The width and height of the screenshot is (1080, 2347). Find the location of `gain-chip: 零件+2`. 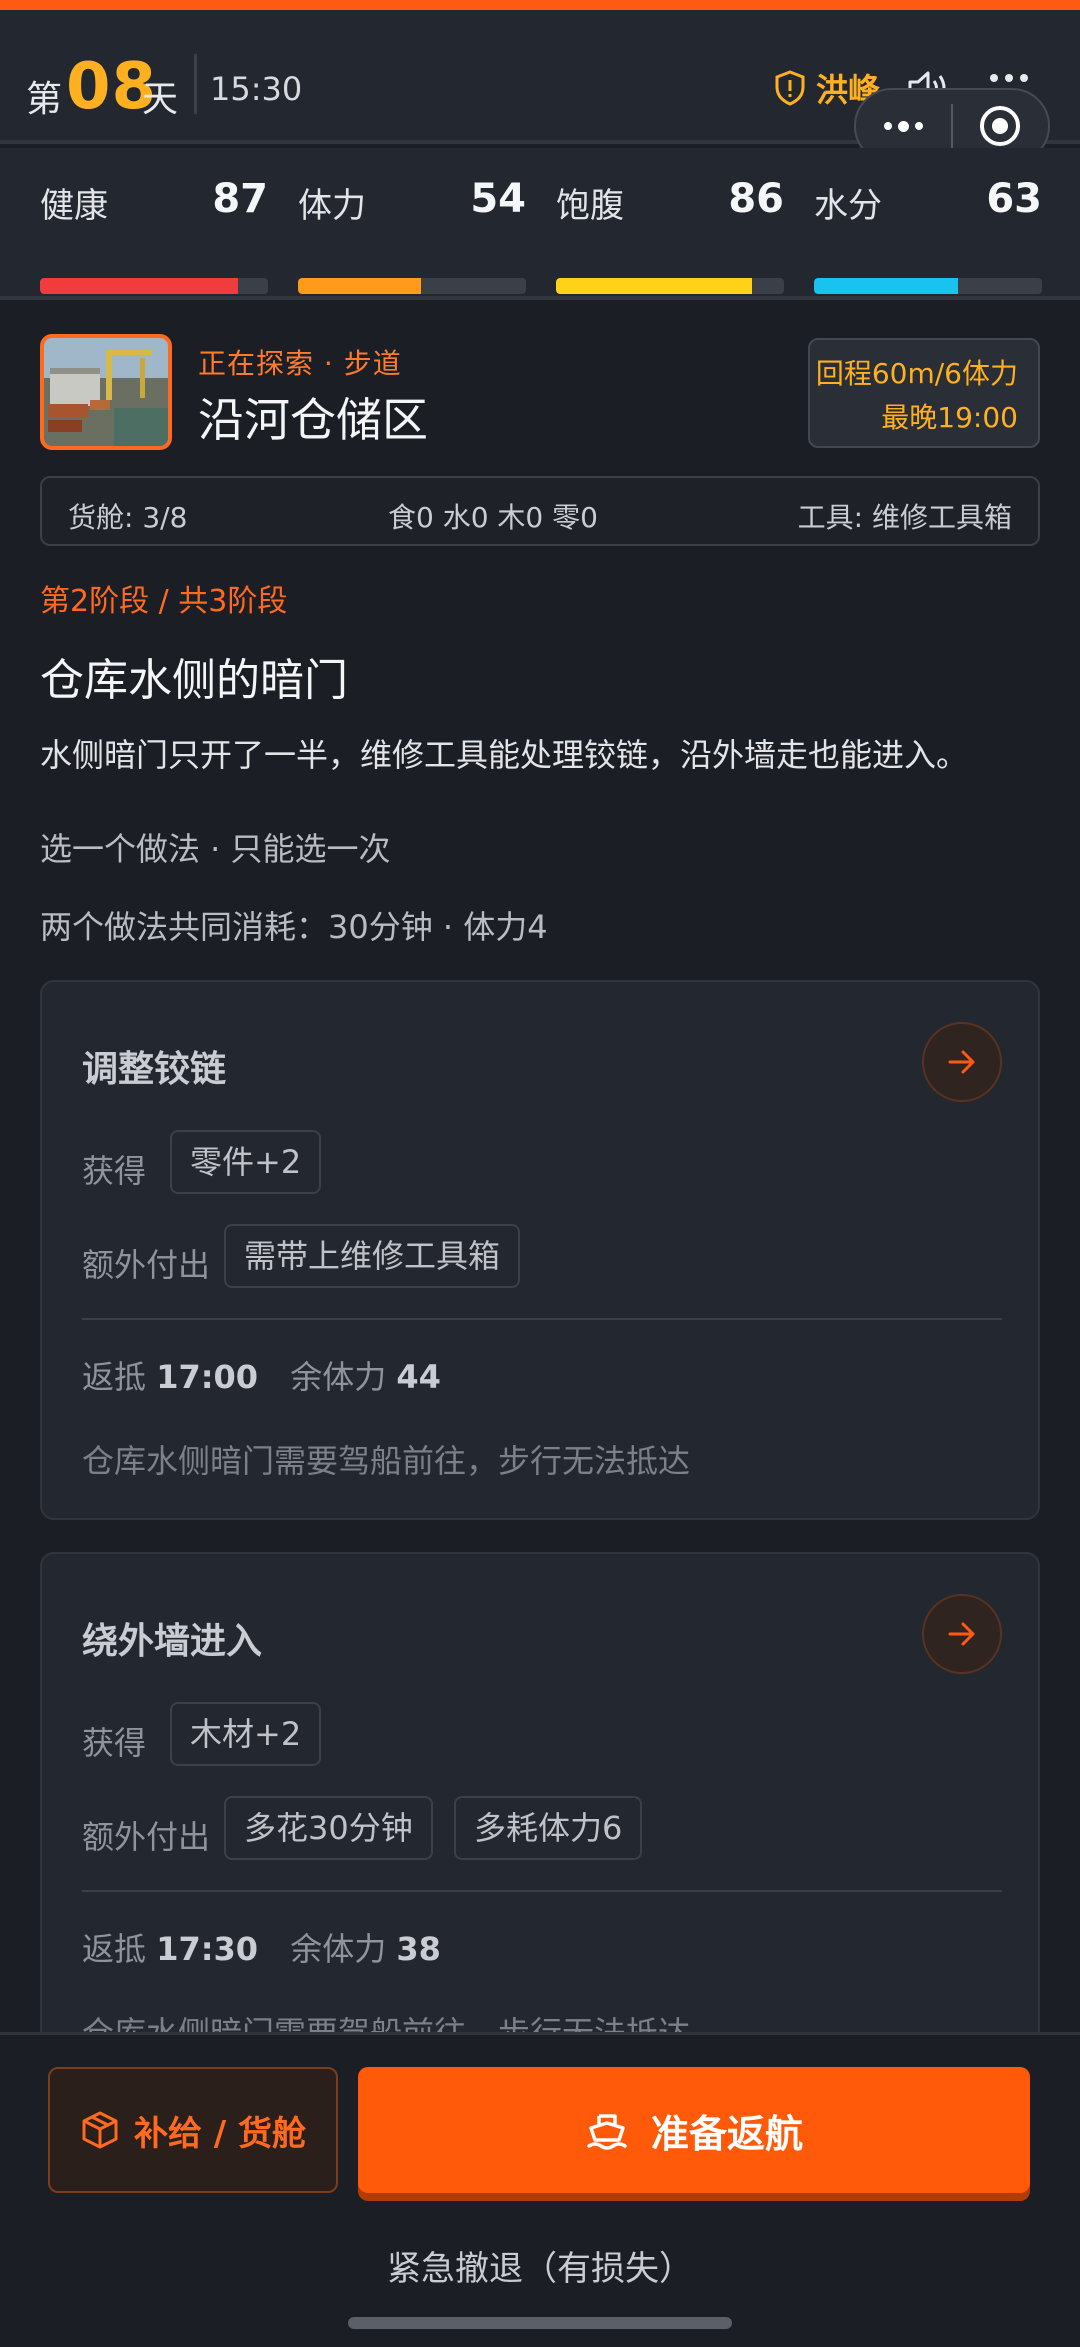

gain-chip: 零件+2 is located at coordinates (246, 1162).